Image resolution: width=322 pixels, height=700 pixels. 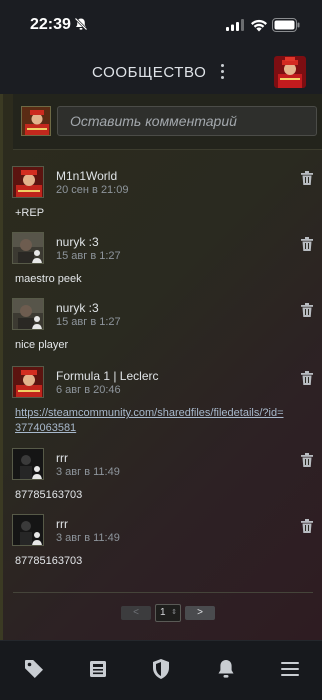 I want to click on composer-avatar, so click(x=36, y=121).